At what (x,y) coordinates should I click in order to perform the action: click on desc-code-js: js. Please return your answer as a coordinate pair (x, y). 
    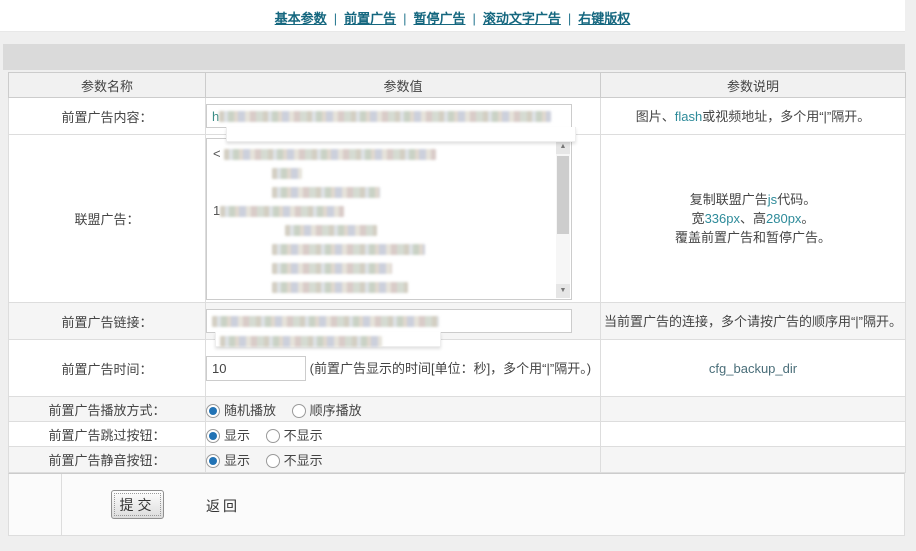
    Looking at the image, I should click on (772, 199).